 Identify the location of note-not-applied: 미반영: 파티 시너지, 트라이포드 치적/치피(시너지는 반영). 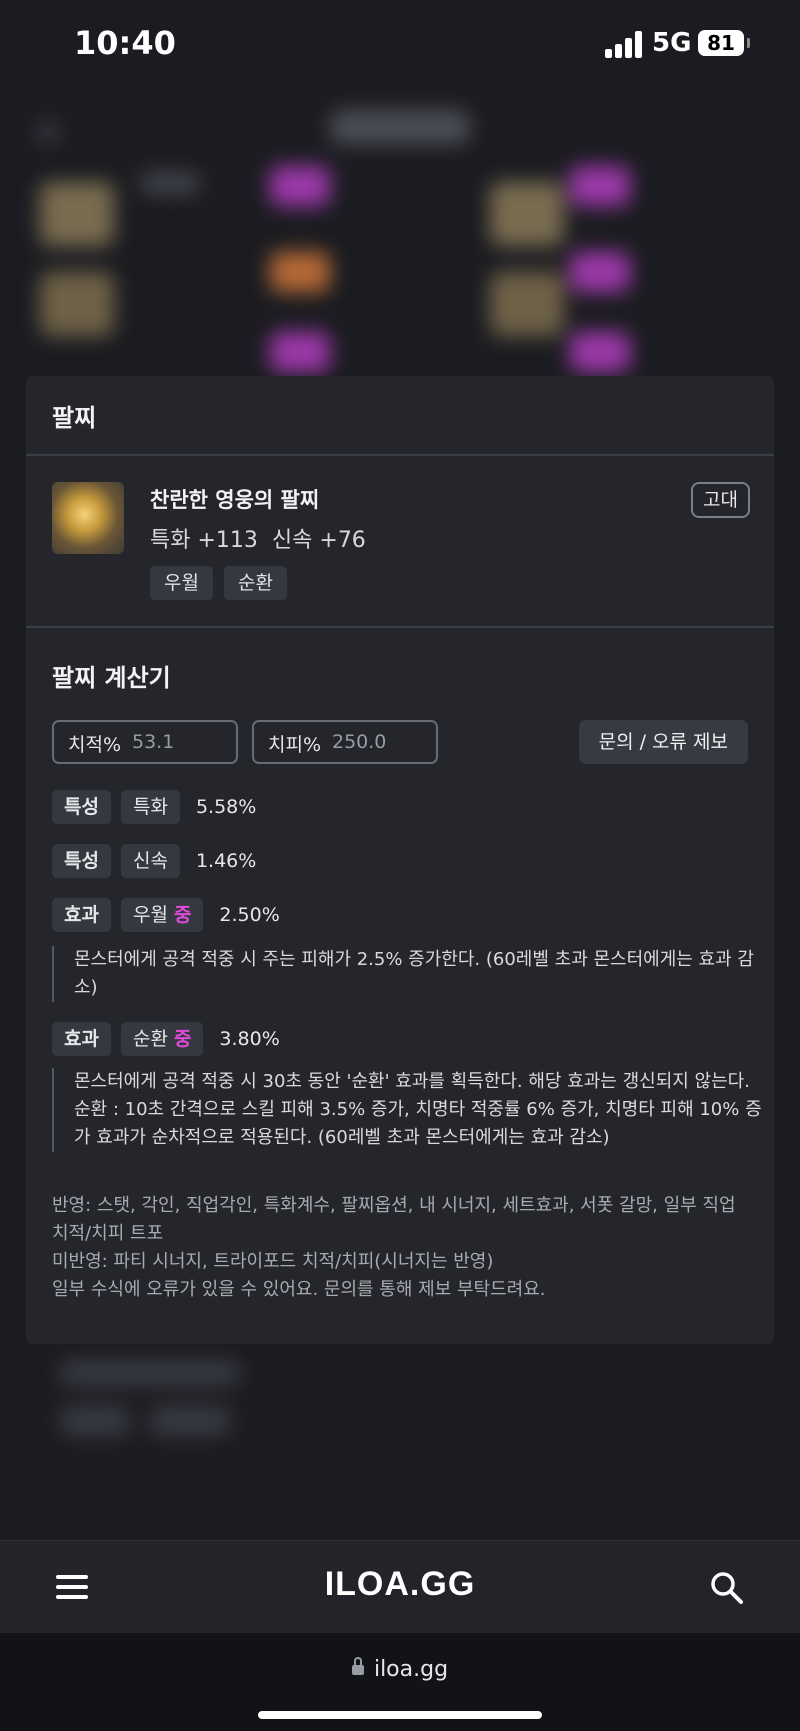
(273, 1261).